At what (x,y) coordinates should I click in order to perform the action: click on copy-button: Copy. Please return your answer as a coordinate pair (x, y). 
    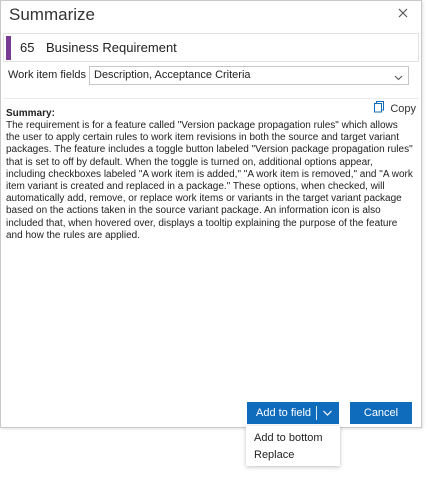
    Looking at the image, I should click on (394, 109).